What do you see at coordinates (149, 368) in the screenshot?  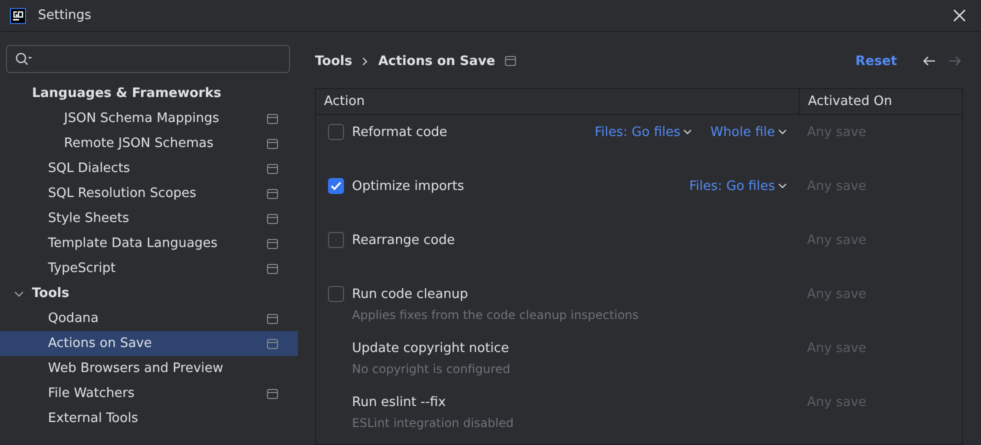 I see `sidebar-item: Web Browsers and Preview` at bounding box center [149, 368].